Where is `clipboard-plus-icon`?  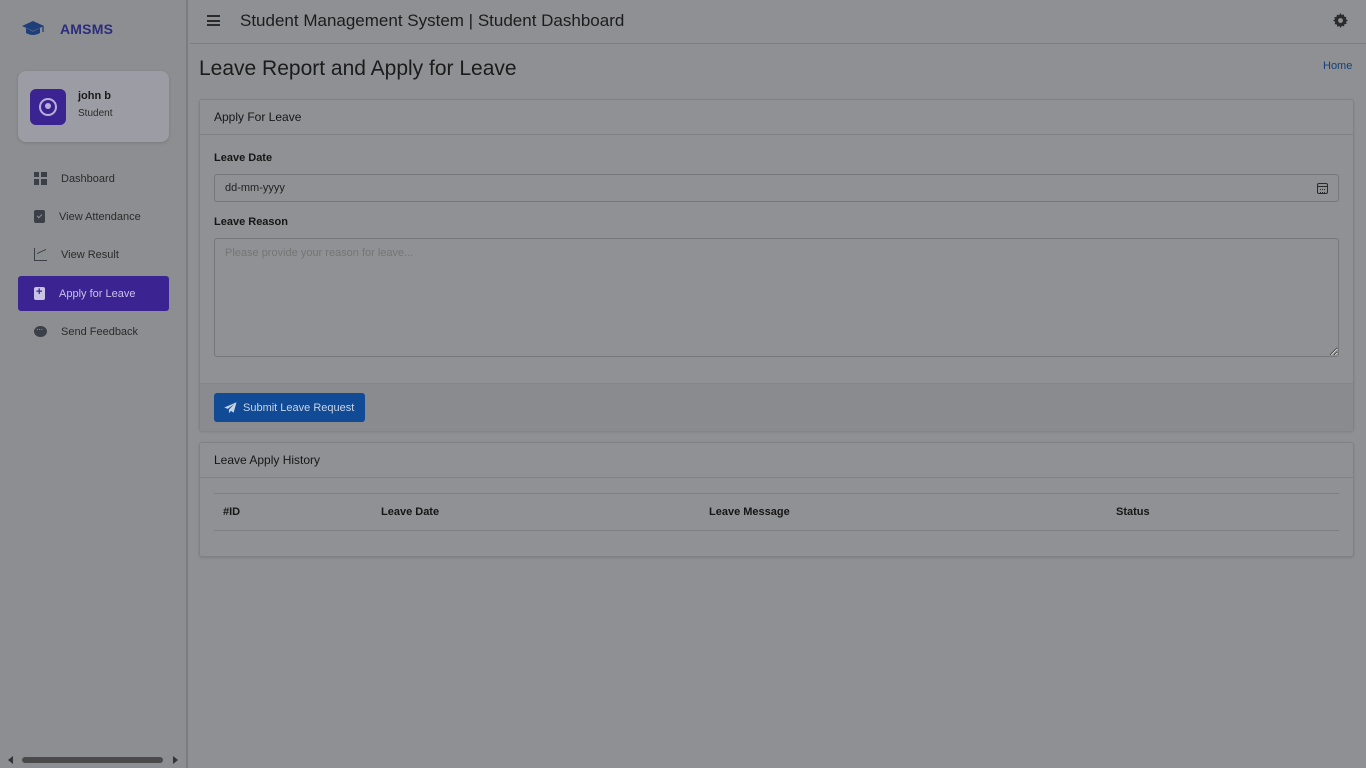 clipboard-plus-icon is located at coordinates (39, 293).